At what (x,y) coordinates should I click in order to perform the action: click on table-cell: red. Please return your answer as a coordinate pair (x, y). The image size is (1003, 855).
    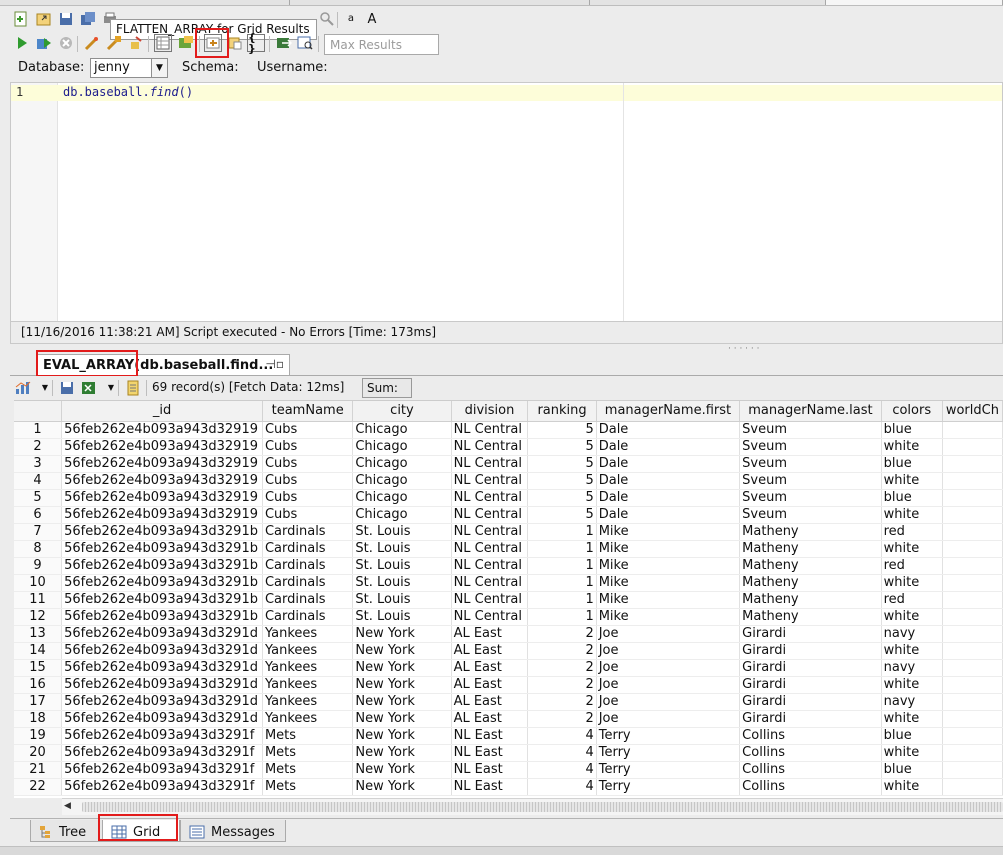
    Looking at the image, I should click on (912, 532).